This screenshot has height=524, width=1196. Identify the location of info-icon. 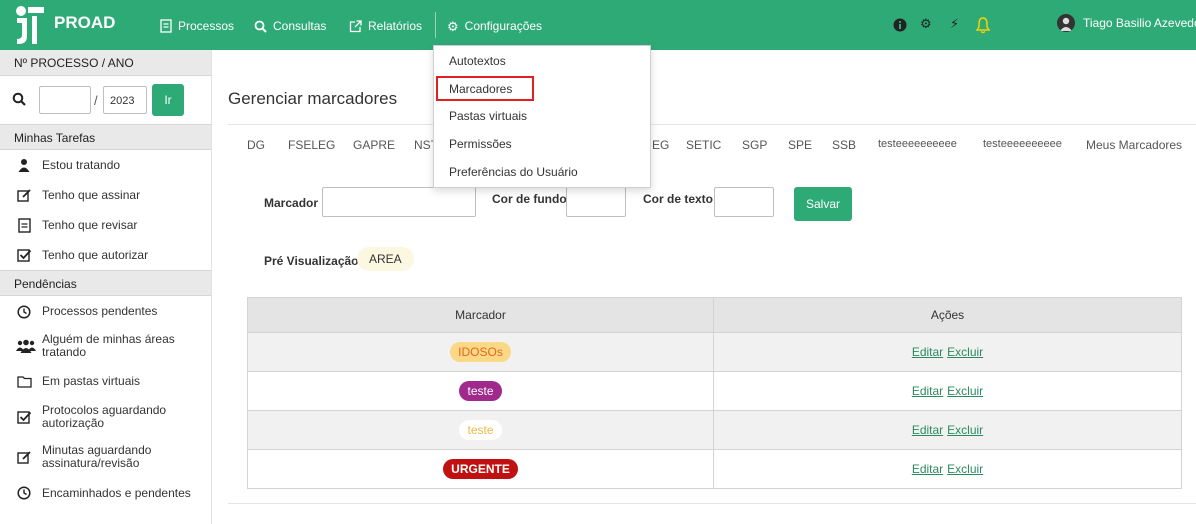
(900, 25).